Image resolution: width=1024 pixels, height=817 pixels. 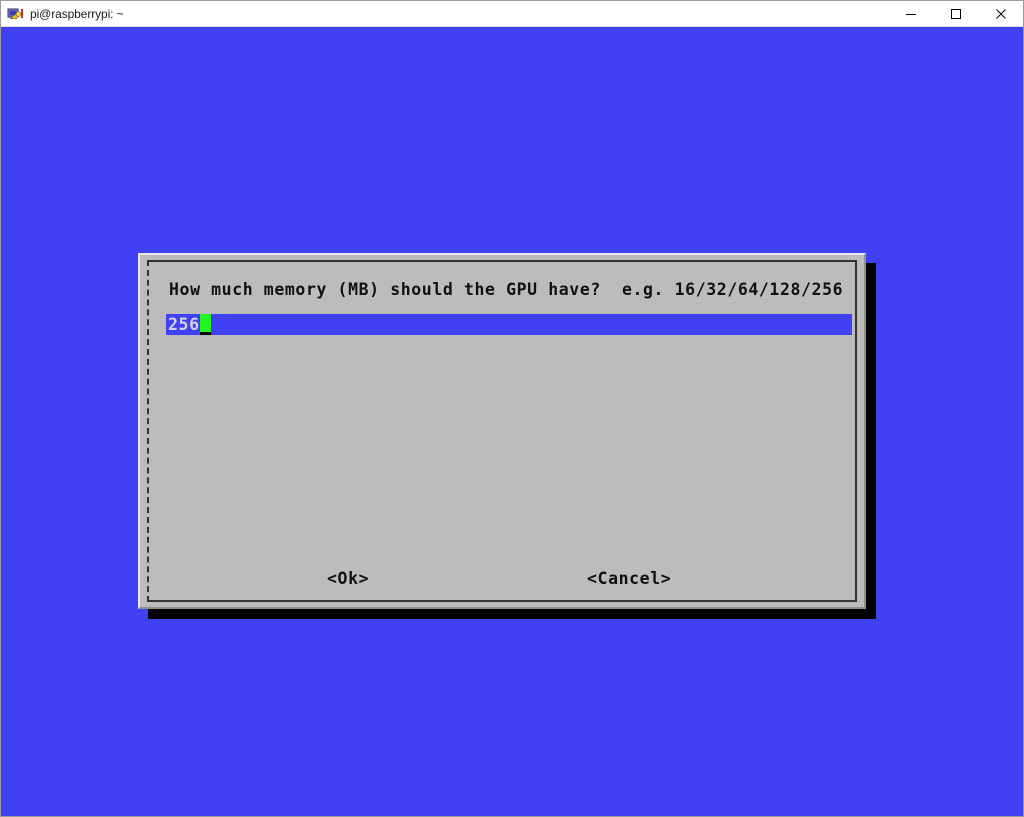 What do you see at coordinates (348, 579) in the screenshot?
I see `ok-button: <Ok>` at bounding box center [348, 579].